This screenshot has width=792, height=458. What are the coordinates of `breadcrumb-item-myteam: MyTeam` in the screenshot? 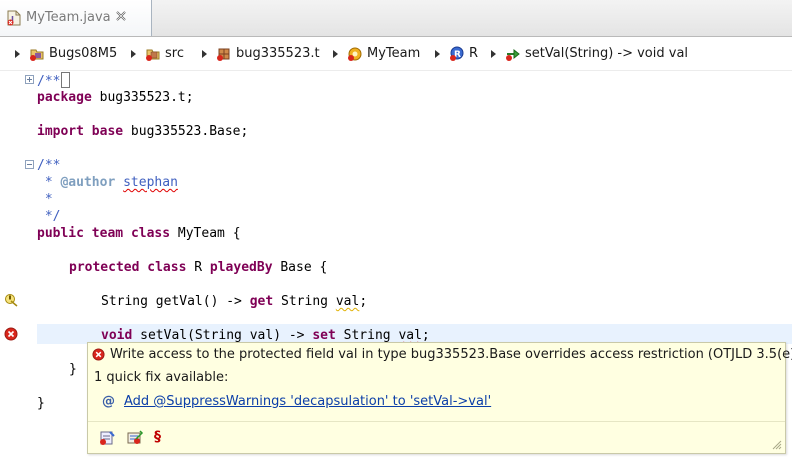 It's located at (376, 53).